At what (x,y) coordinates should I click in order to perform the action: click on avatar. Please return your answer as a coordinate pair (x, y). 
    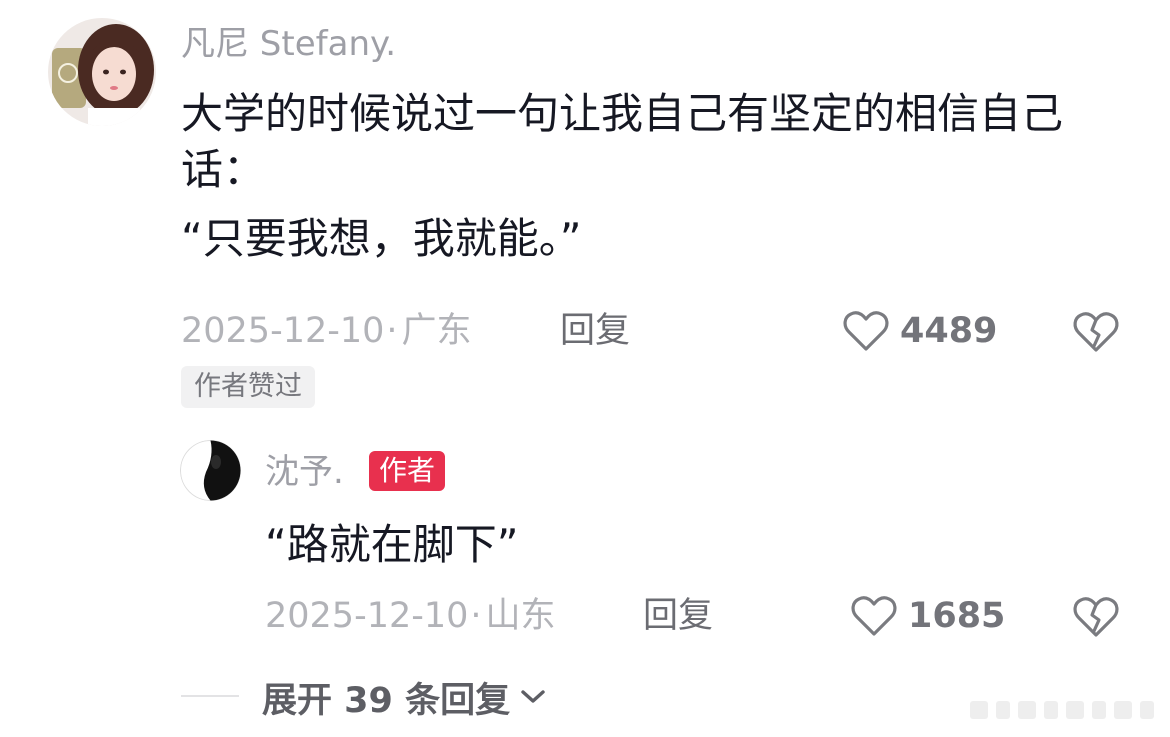
    Looking at the image, I should click on (102, 72).